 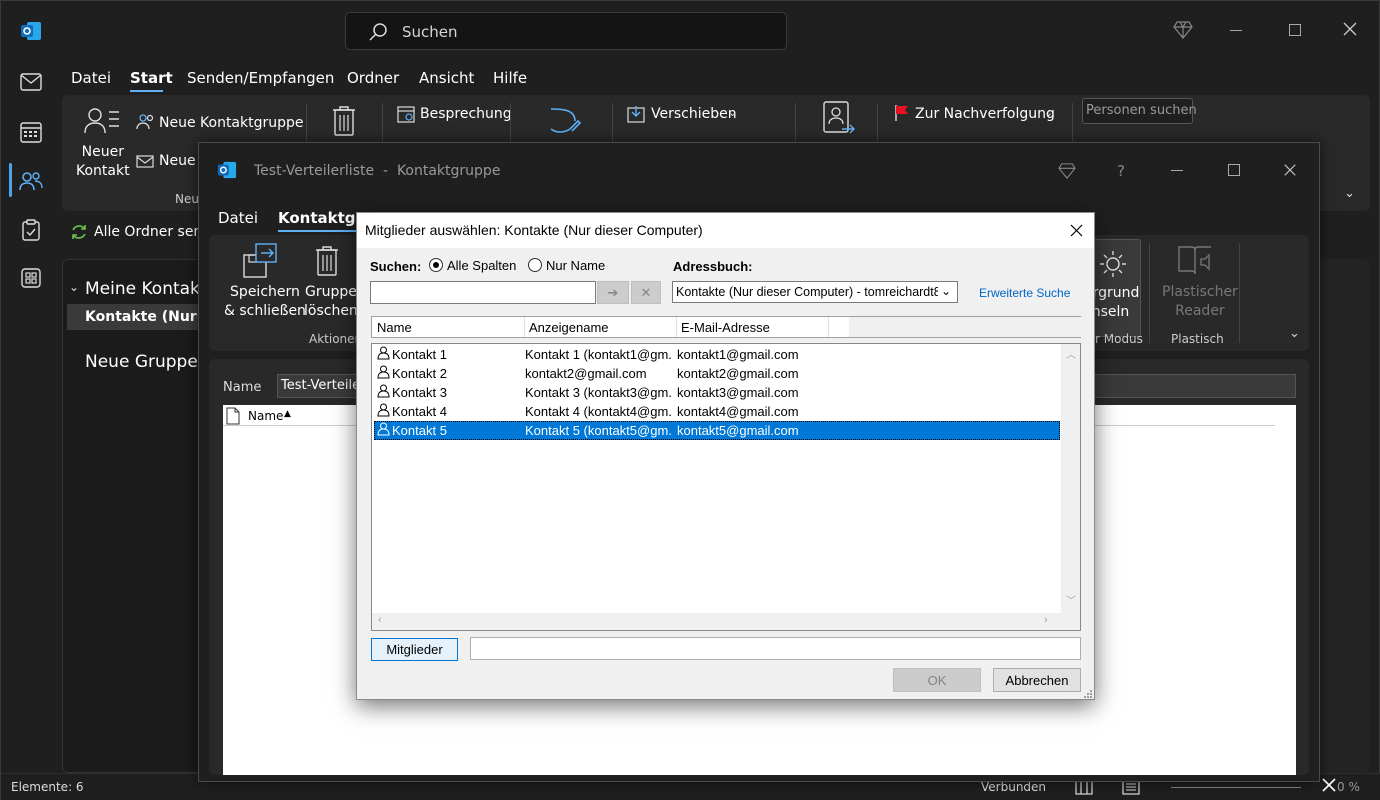 What do you see at coordinates (238, 218) in the screenshot?
I see `tab-datei: Datei` at bounding box center [238, 218].